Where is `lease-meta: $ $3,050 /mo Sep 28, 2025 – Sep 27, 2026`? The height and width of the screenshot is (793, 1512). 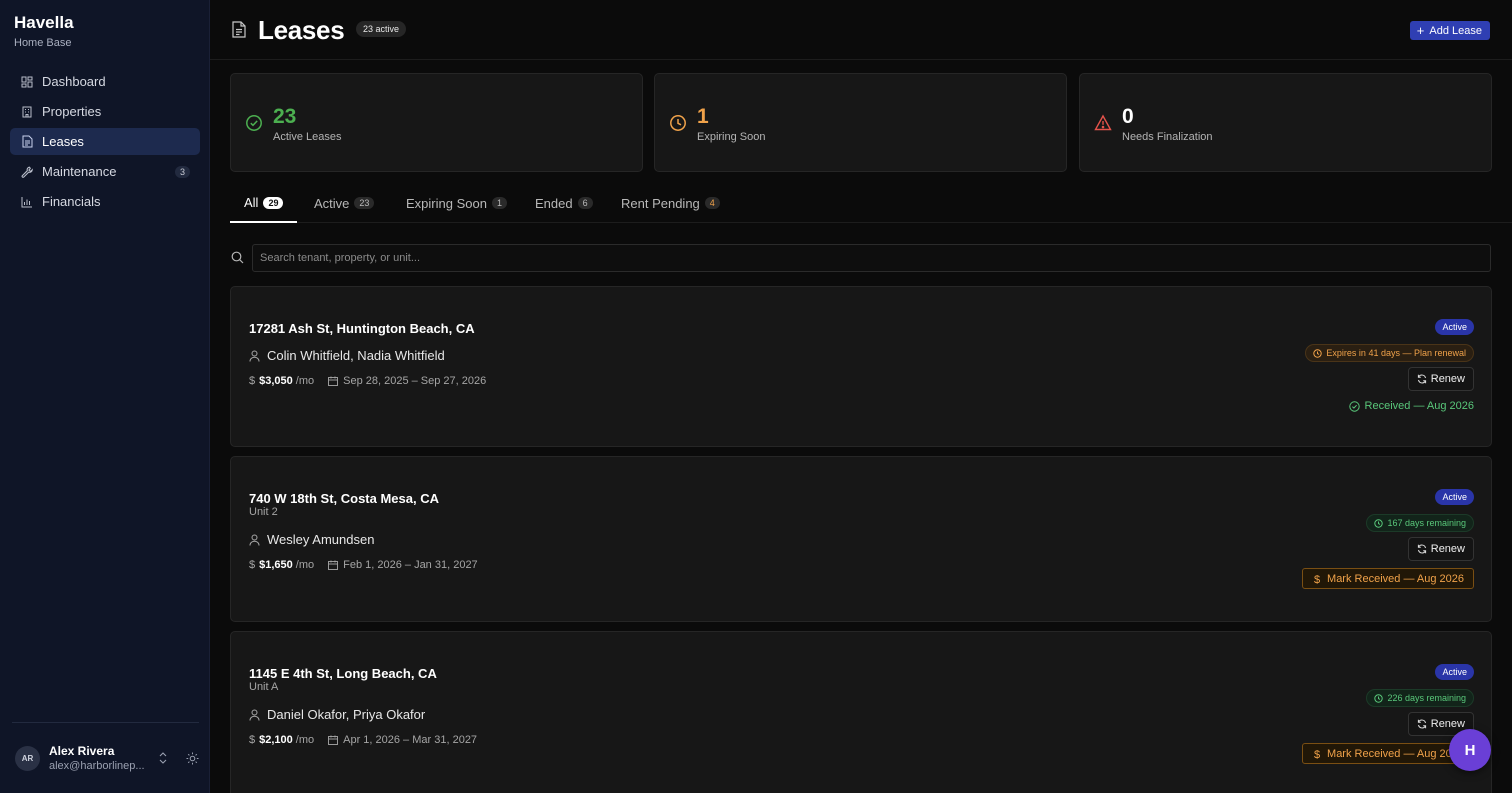
lease-meta: $ $3,050 /mo Sep 28, 2025 – Sep 27, 2026 is located at coordinates (367, 381).